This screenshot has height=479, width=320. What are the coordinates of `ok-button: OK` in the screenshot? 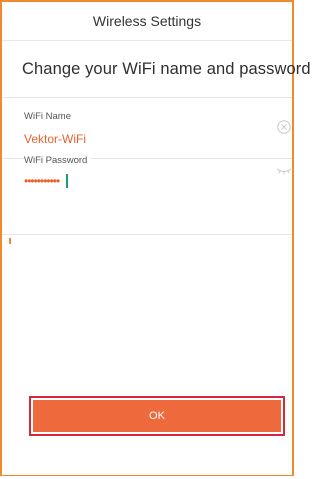 It's located at (157, 416).